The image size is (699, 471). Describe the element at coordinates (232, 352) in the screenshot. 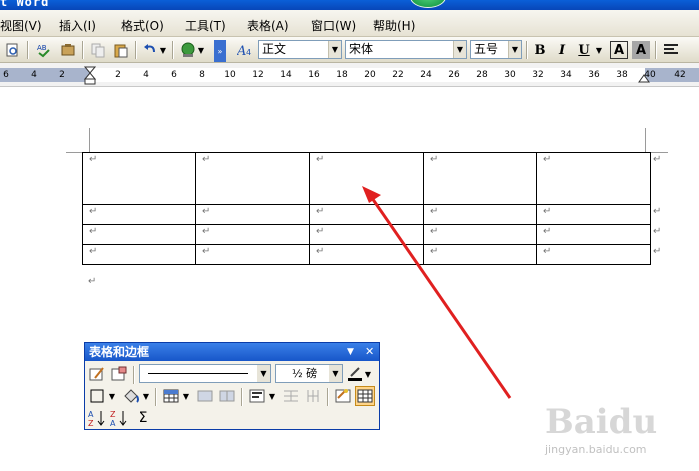

I see `toolbar-titlebar: 表格和边框 ▼ ✕` at that location.